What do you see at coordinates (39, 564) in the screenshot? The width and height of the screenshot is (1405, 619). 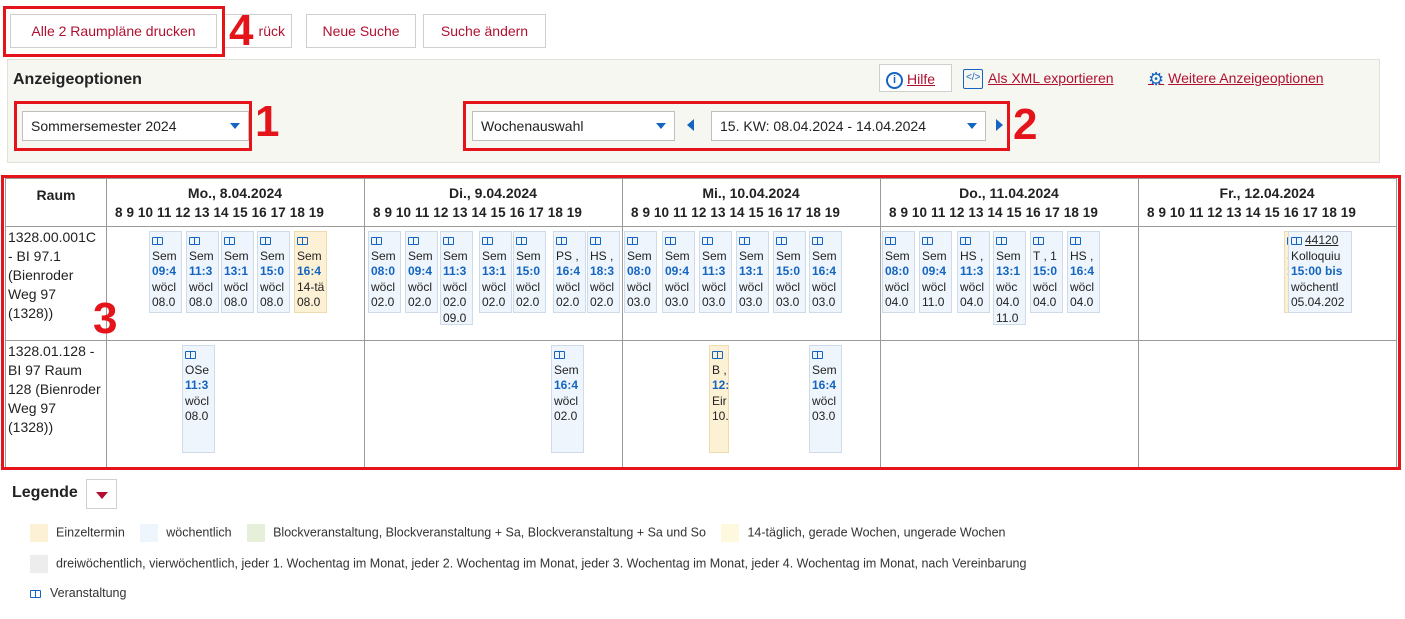 I see `swatch-other` at bounding box center [39, 564].